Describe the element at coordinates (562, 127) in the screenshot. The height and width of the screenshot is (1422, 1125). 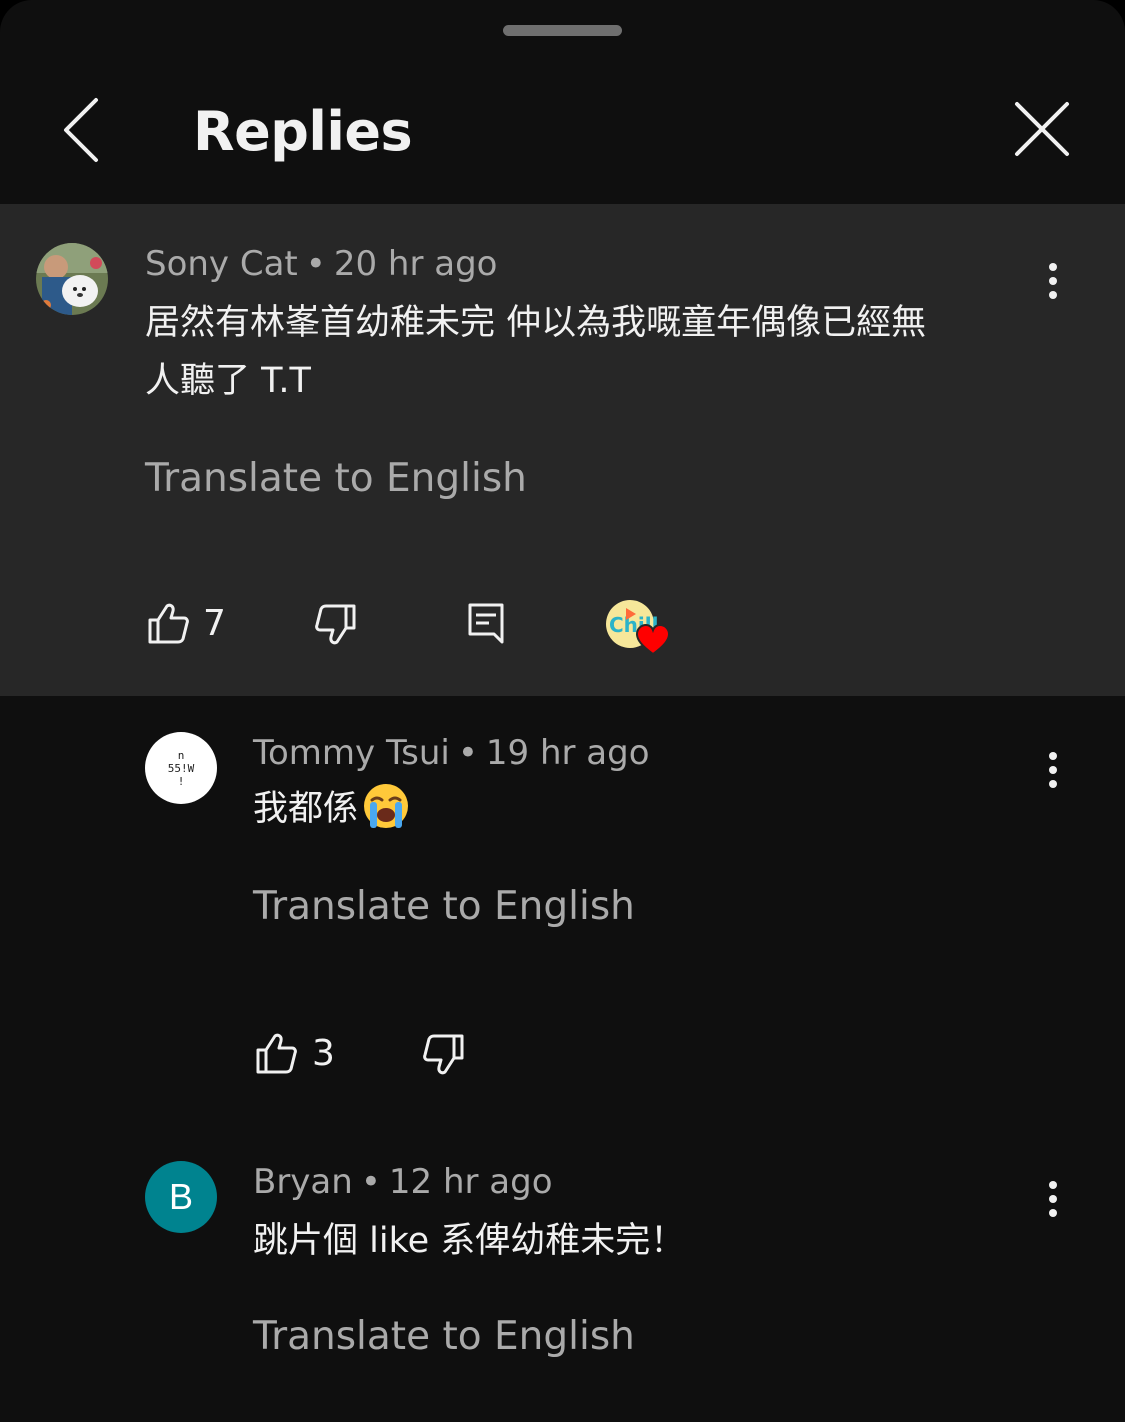
I see `replies-header: Replies` at that location.